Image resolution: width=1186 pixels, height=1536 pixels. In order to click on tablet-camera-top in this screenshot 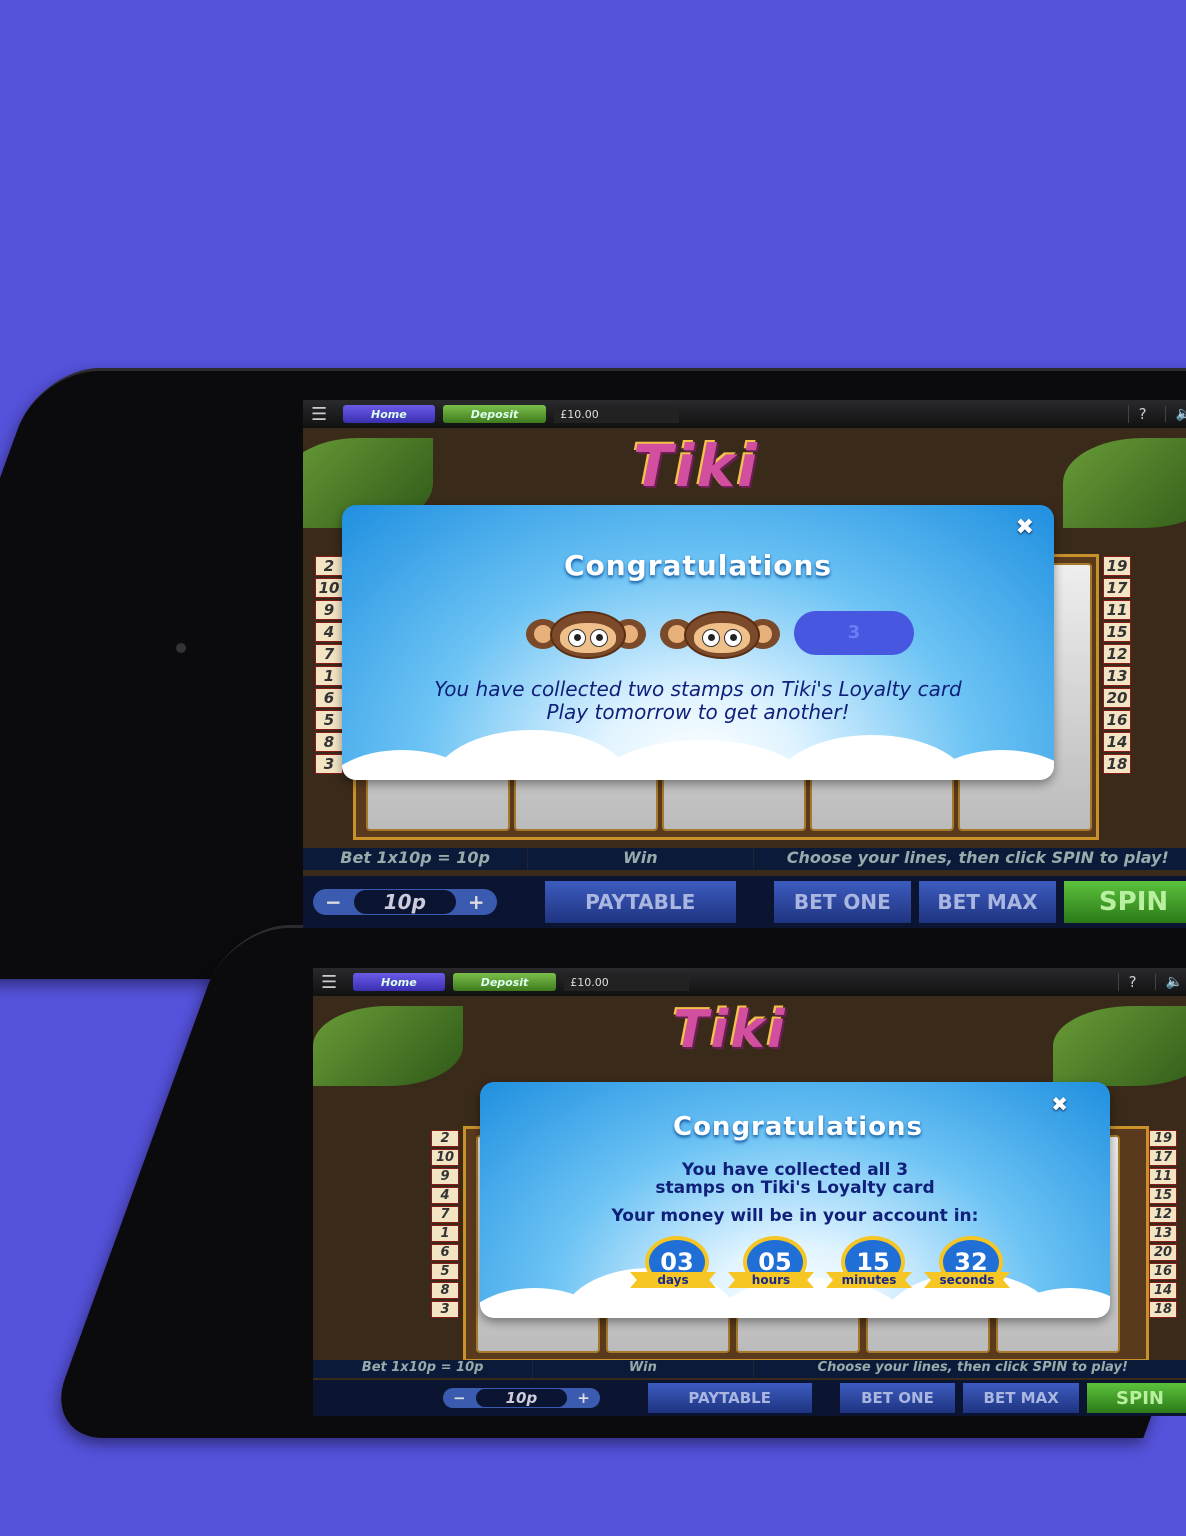, I will do `click(181, 648)`.